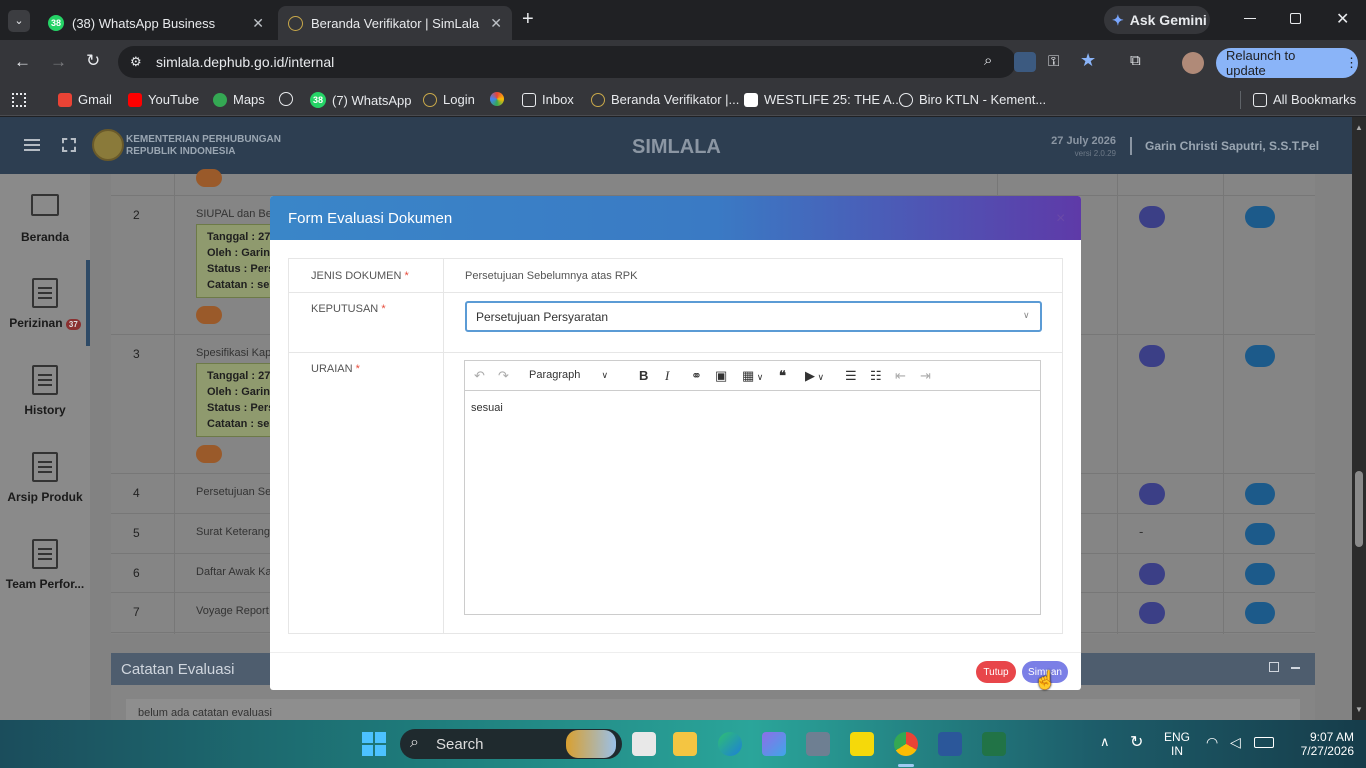 This screenshot has width=1366, height=768. I want to click on link-icon: ⚭, so click(696, 376).